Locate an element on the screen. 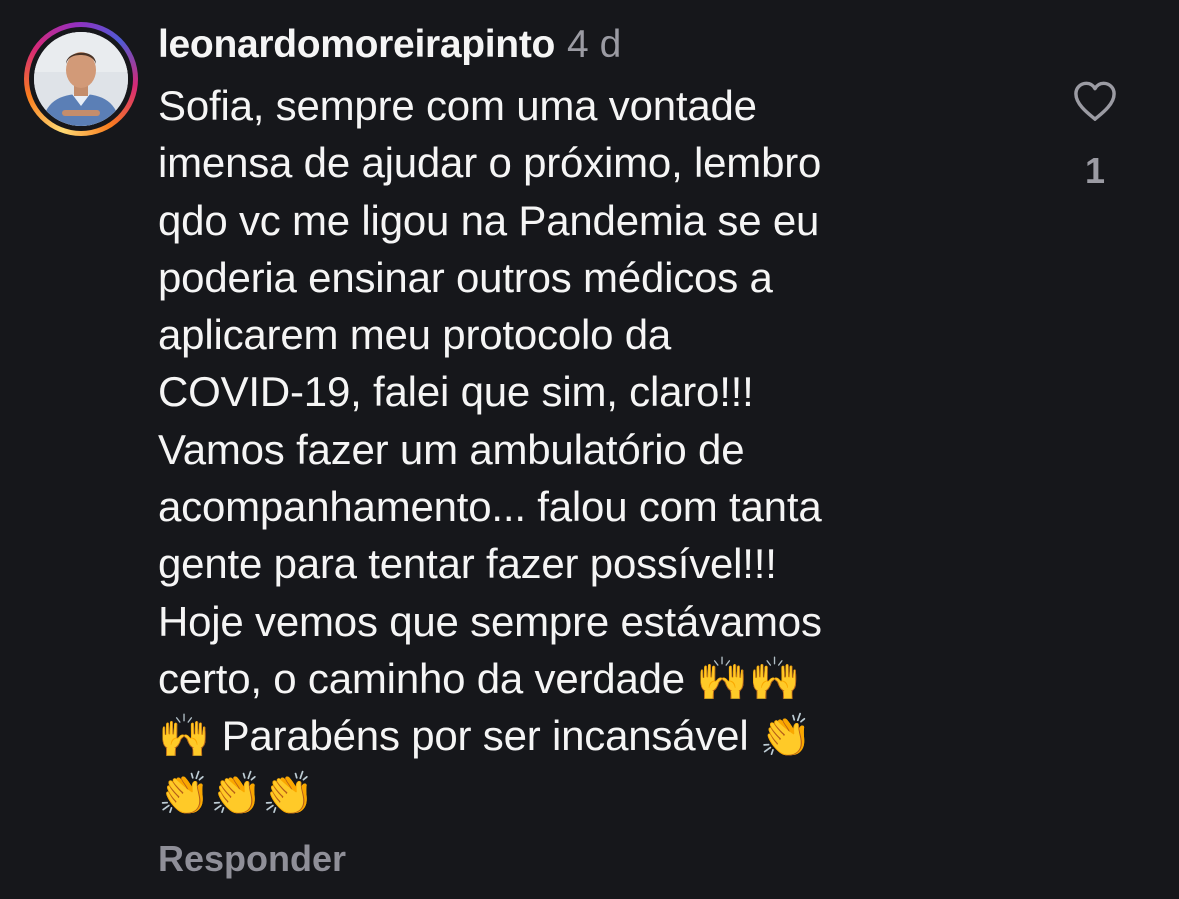 The image size is (1179, 899). story-ring is located at coordinates (81, 79).